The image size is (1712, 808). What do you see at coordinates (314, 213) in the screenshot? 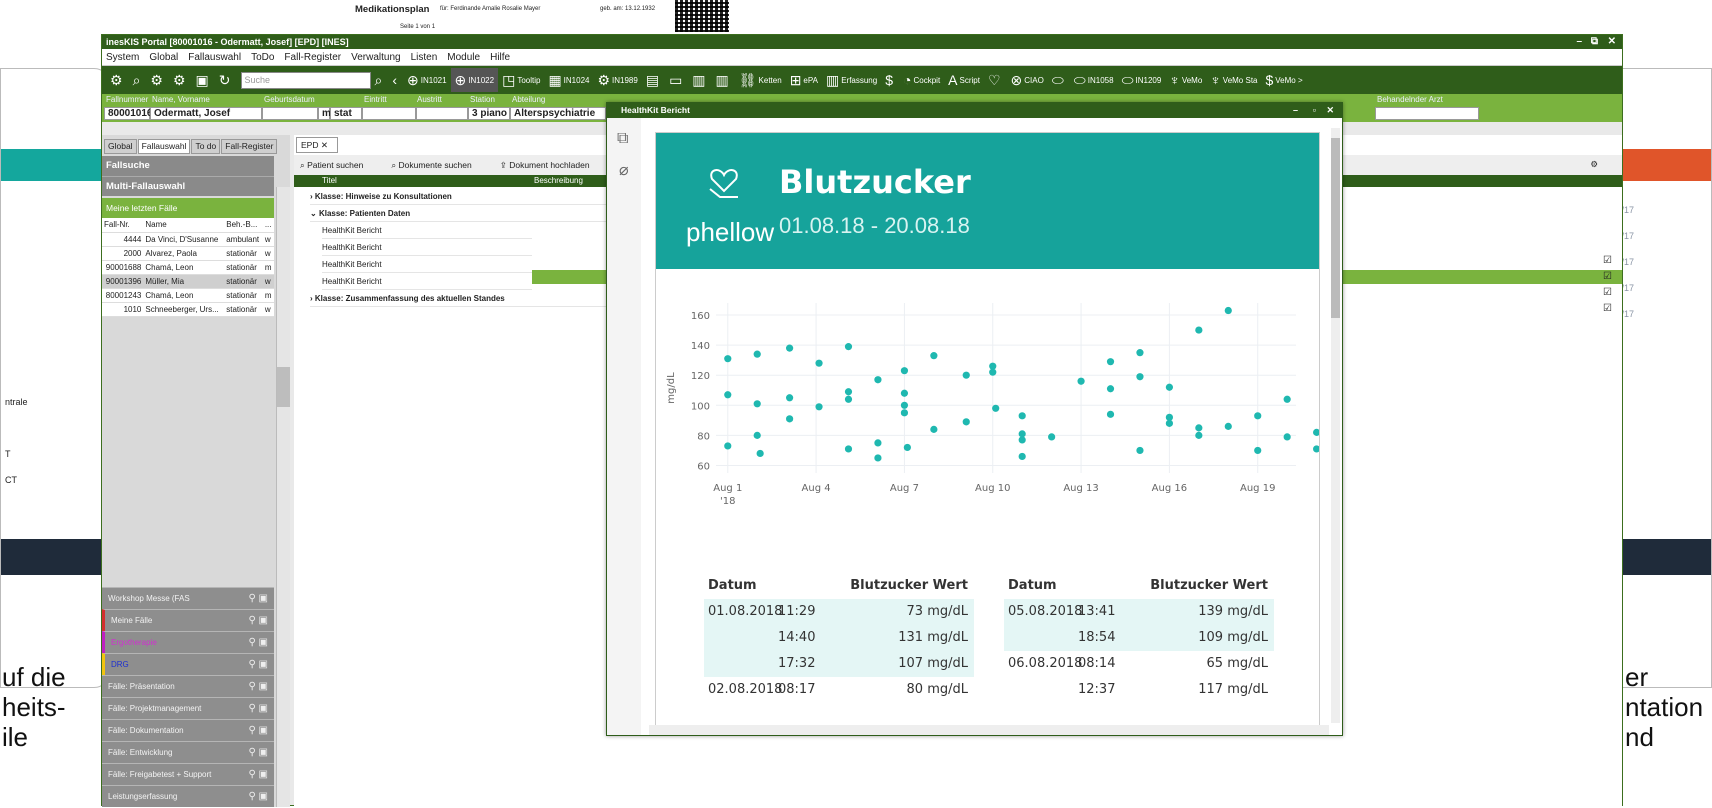
I see `expand-icon: ⌄` at bounding box center [314, 213].